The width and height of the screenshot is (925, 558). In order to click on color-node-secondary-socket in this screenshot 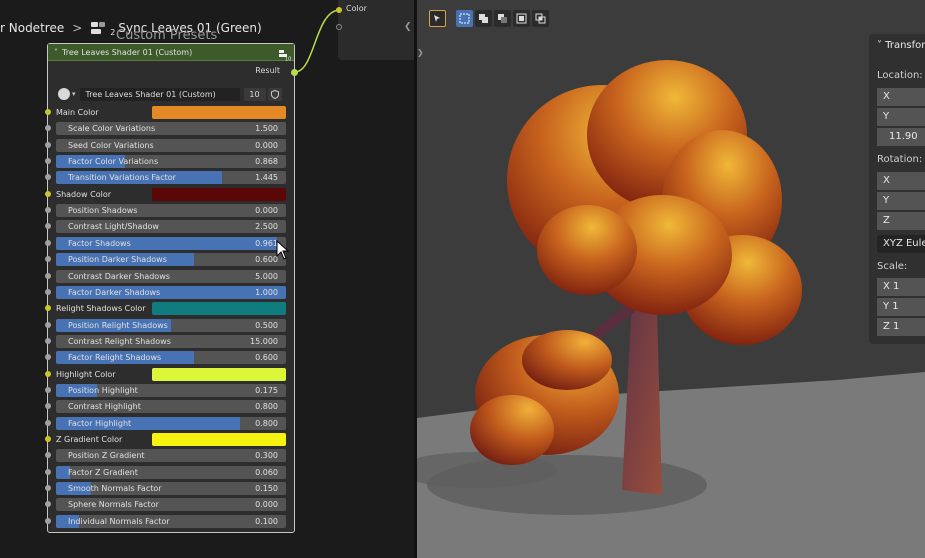, I will do `click(339, 27)`.